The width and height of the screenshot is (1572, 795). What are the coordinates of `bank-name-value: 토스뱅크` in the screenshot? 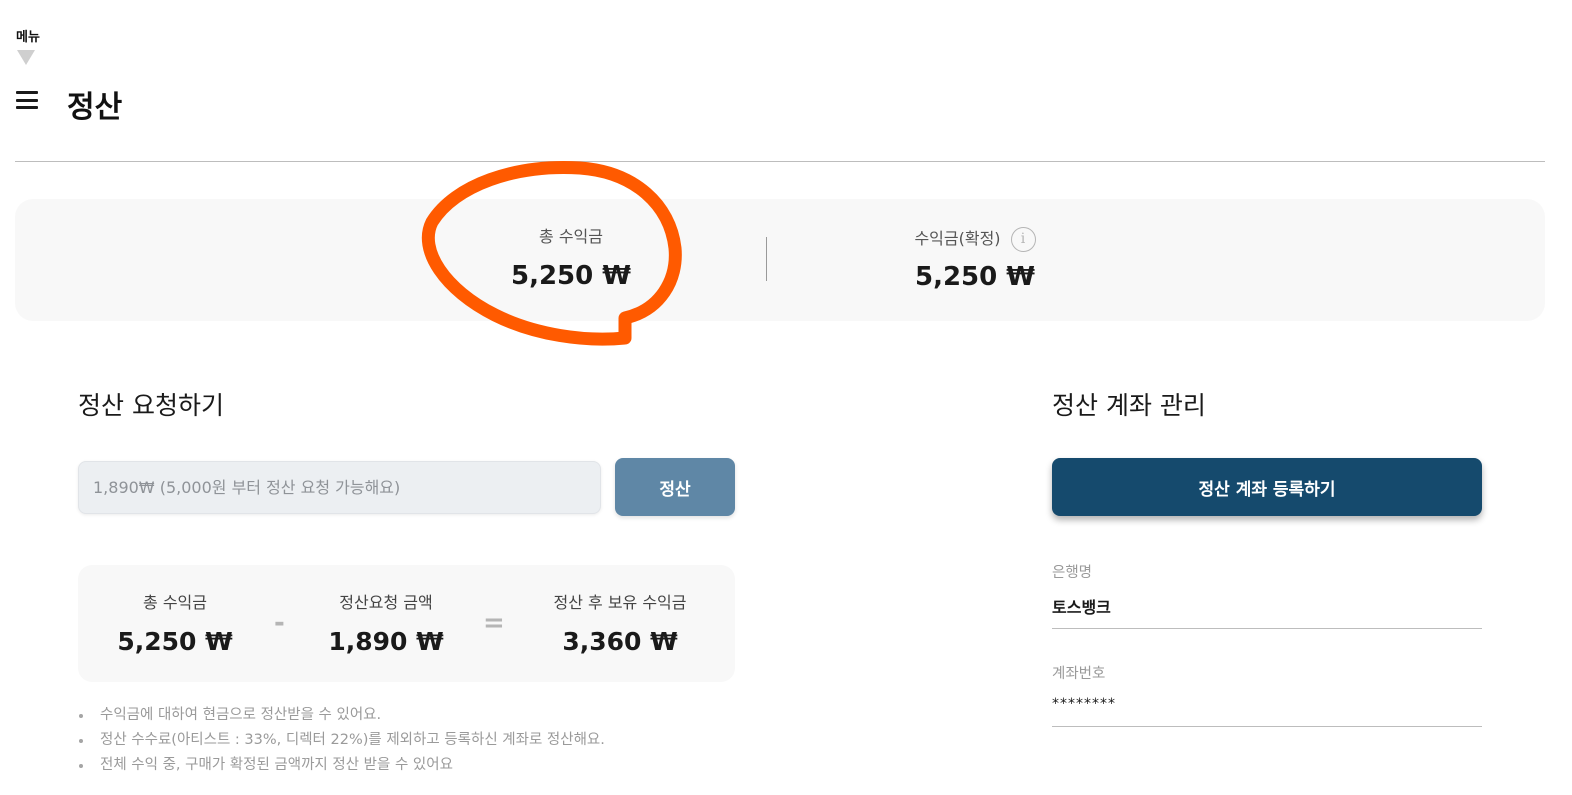 It's located at (1267, 611).